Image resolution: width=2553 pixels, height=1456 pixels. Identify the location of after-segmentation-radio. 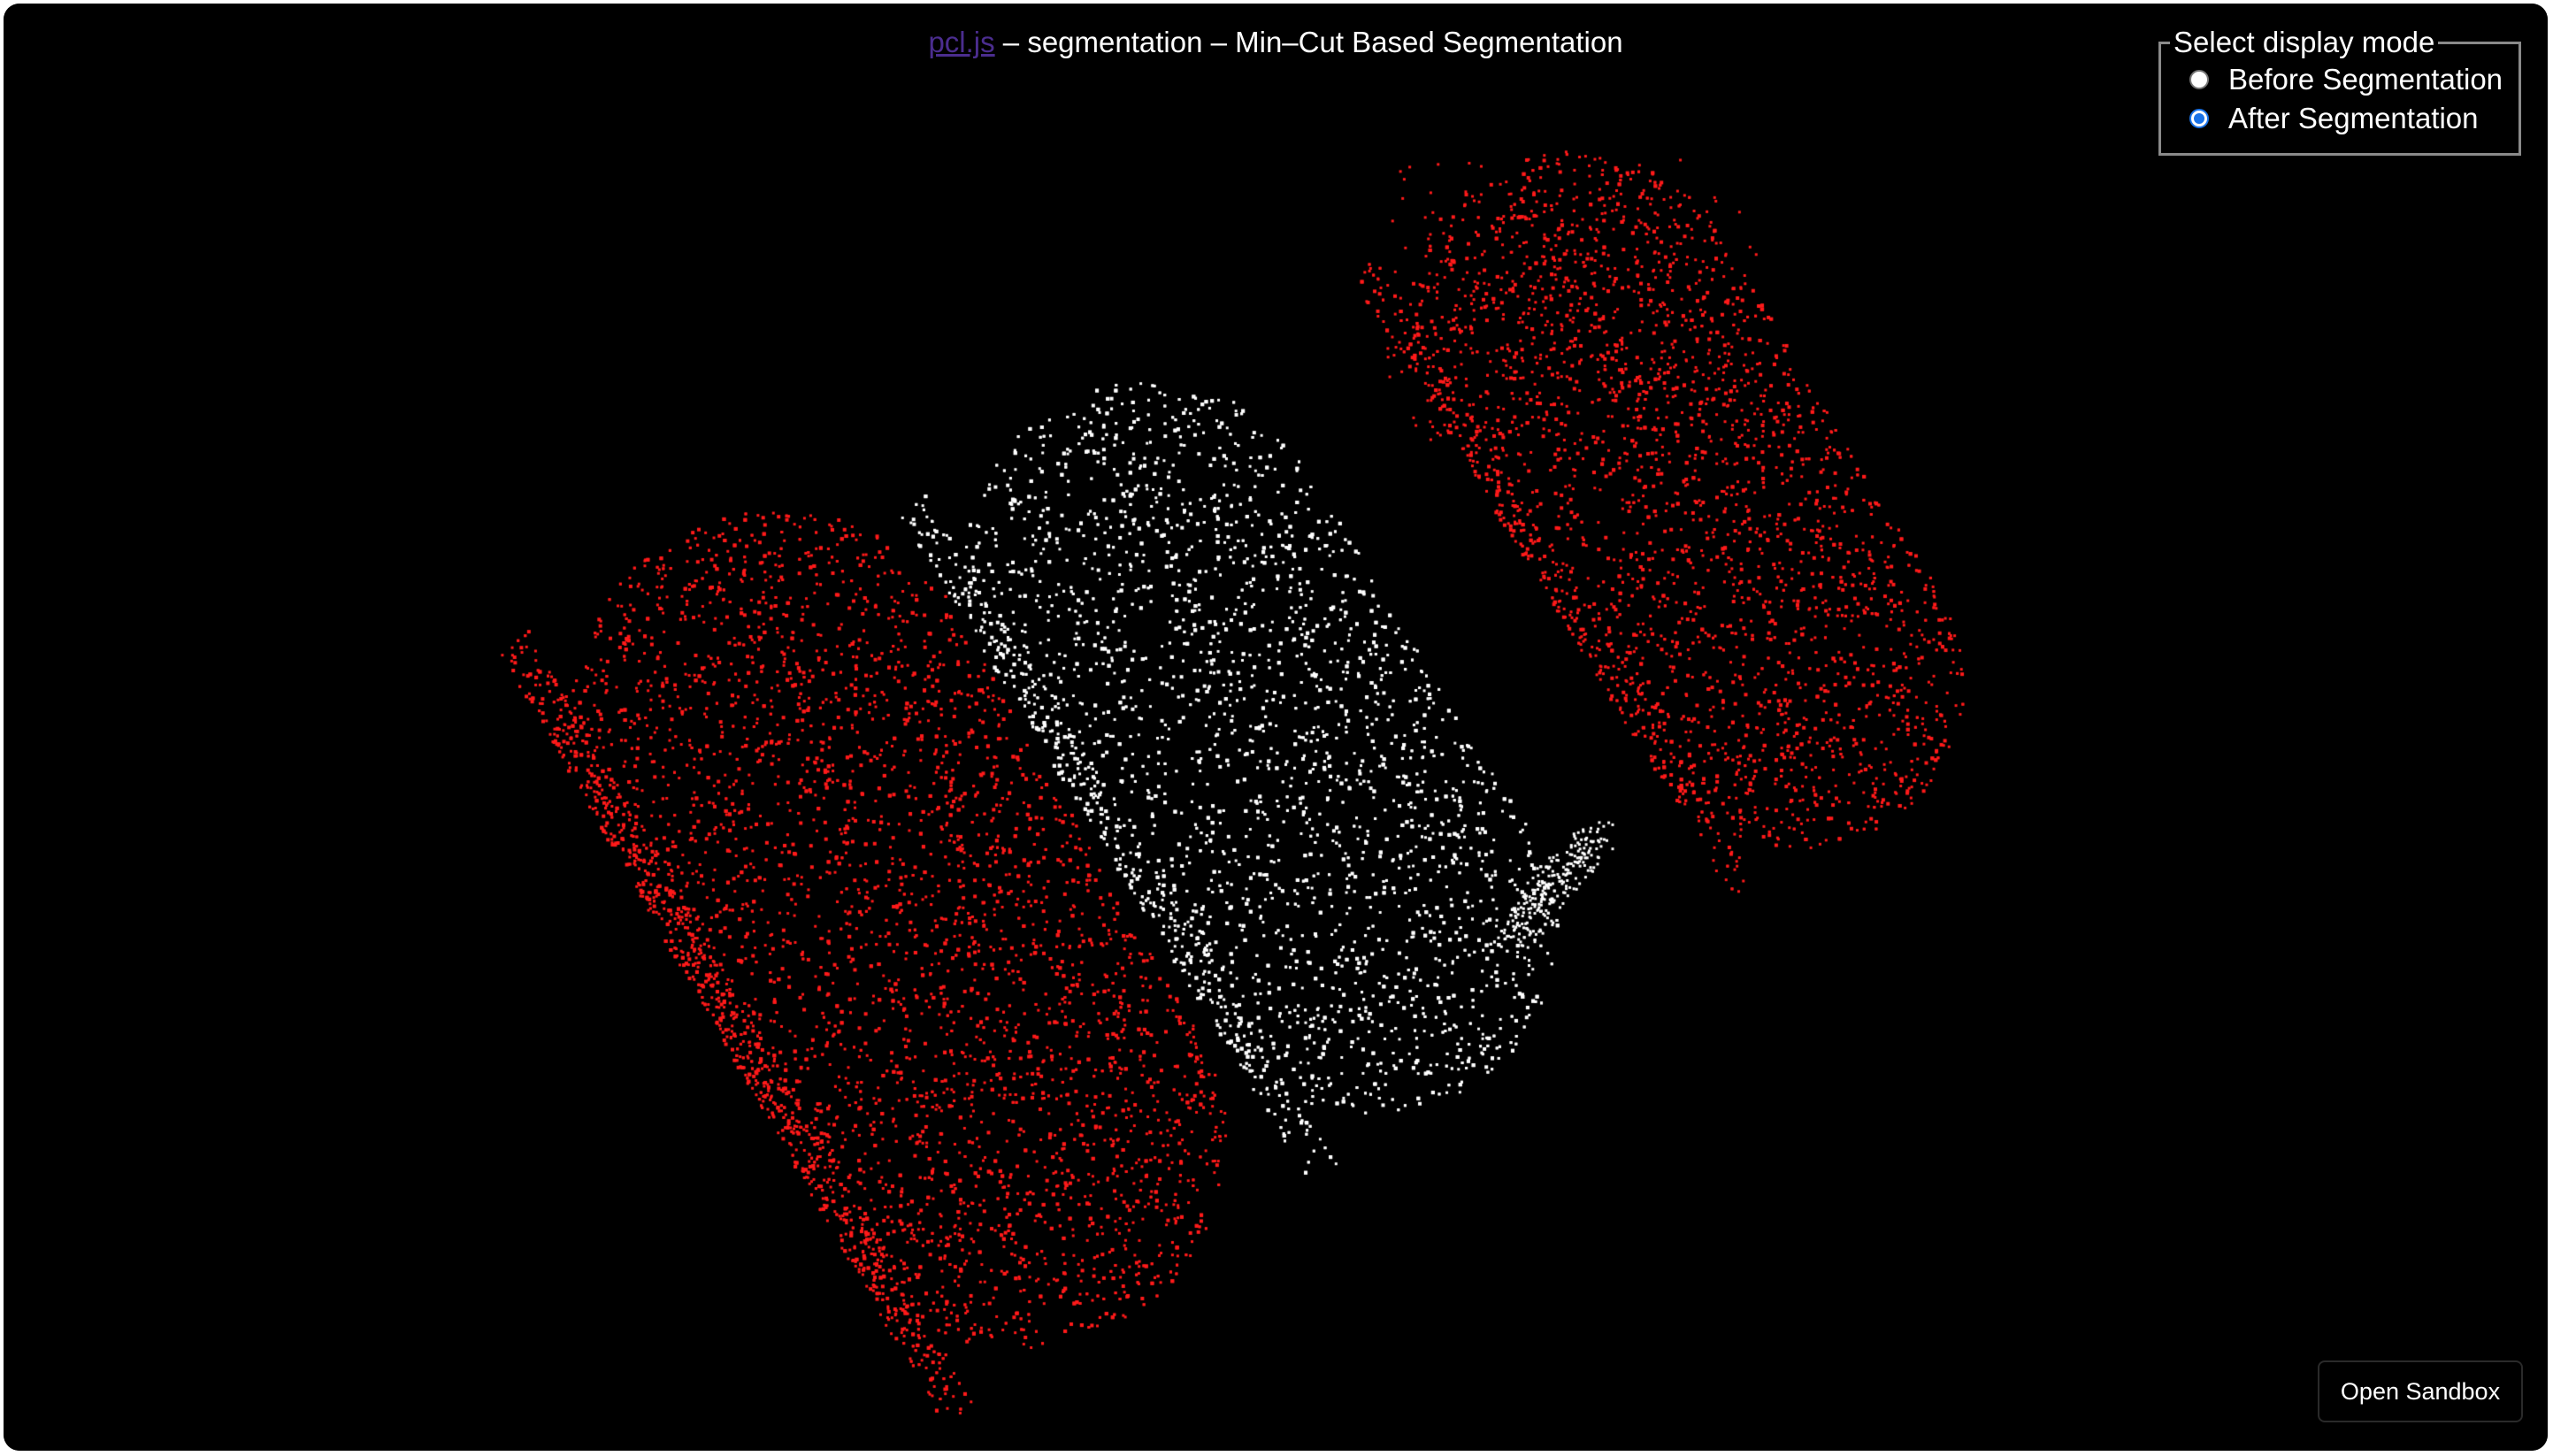
(2199, 118).